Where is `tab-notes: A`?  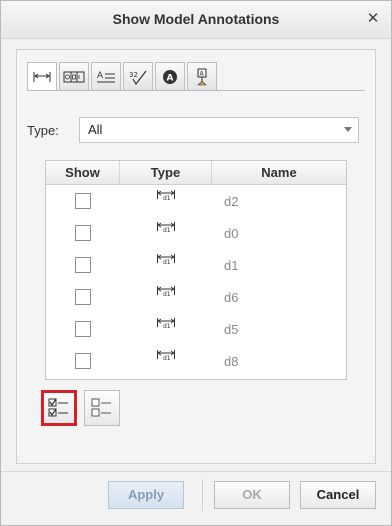 tab-notes: A is located at coordinates (106, 76).